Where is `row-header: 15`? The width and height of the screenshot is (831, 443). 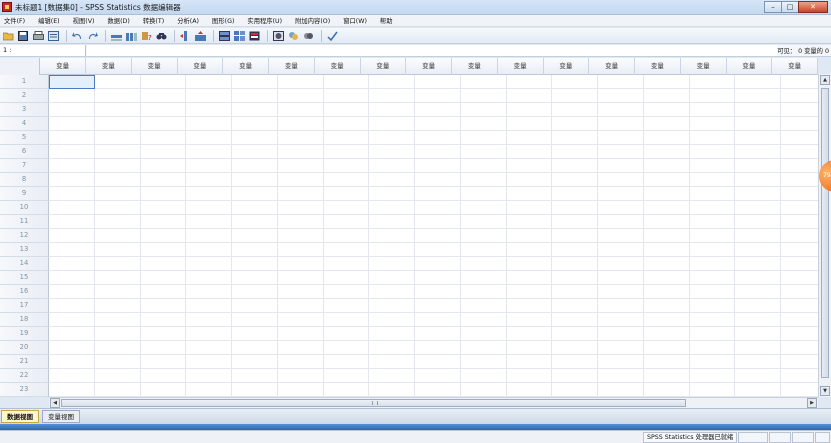 row-header: 15 is located at coordinates (24, 278).